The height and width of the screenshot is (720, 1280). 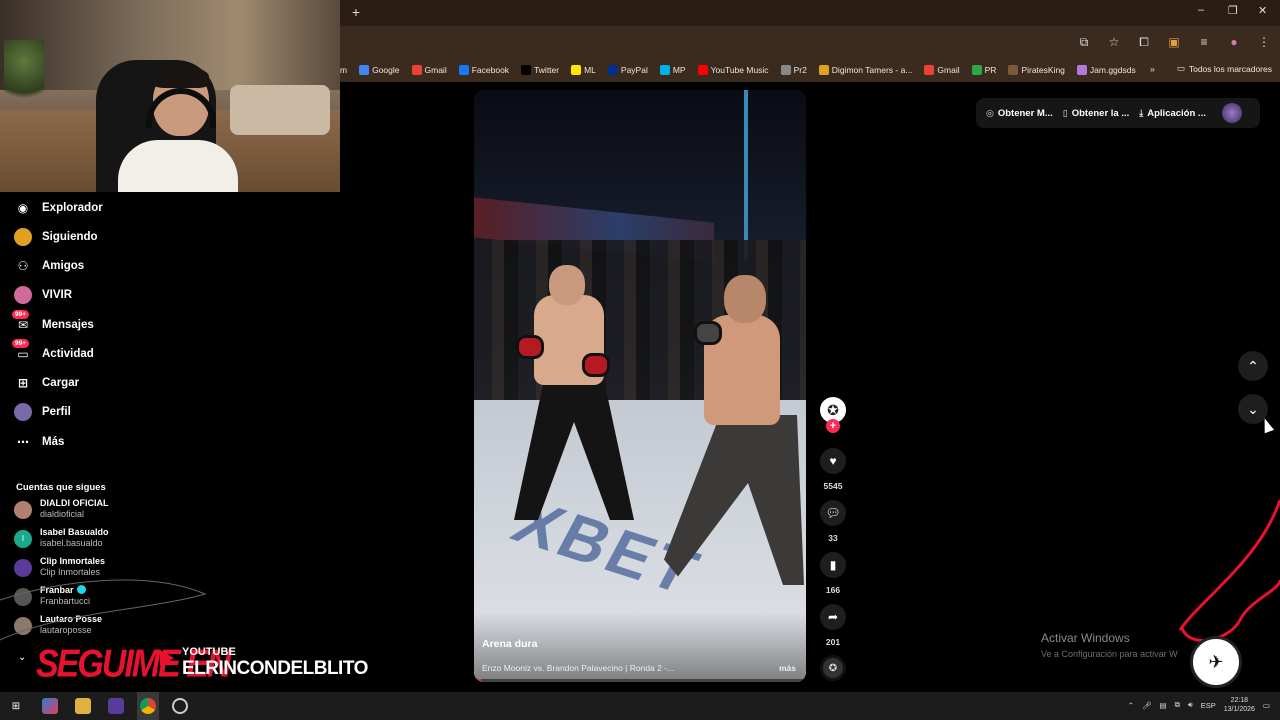 I want to click on sidebar-item-messages: ✉ 99+ Mensajes, so click(x=53, y=322).